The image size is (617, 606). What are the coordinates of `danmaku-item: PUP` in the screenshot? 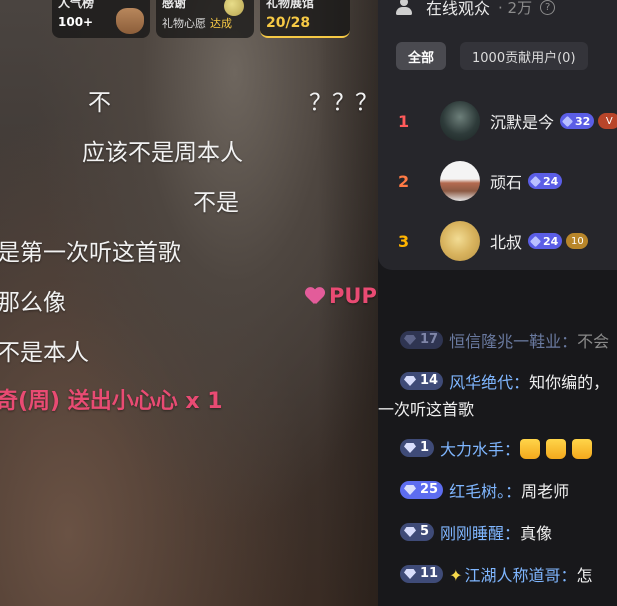 It's located at (341, 296).